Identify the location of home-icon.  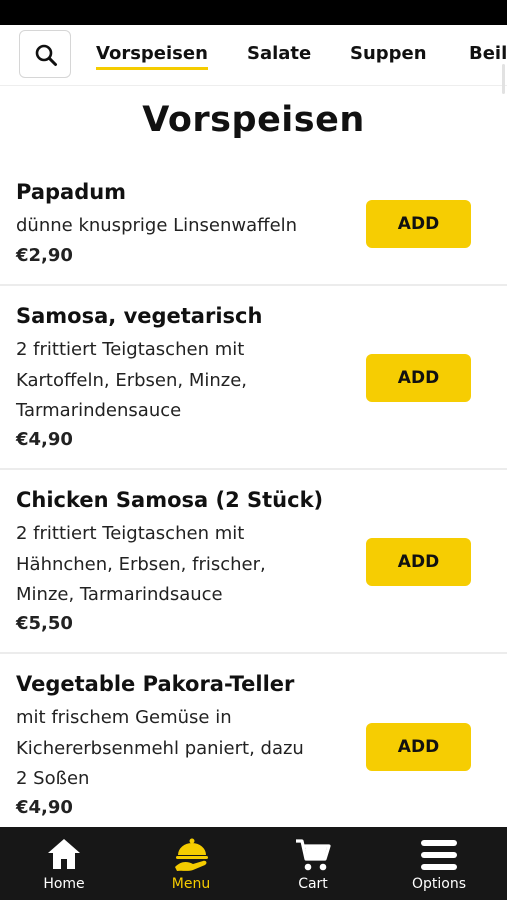
(64, 854).